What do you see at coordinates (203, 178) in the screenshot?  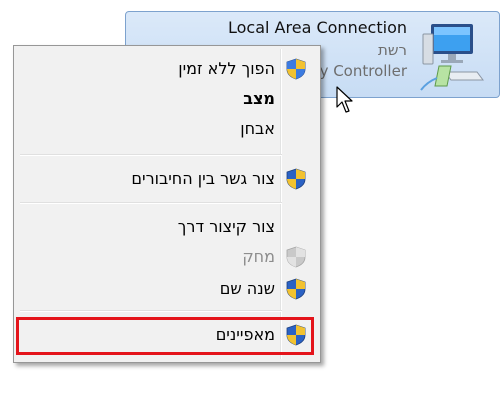 I see `menu-item-label: צור גשר בין החיבורים` at bounding box center [203, 178].